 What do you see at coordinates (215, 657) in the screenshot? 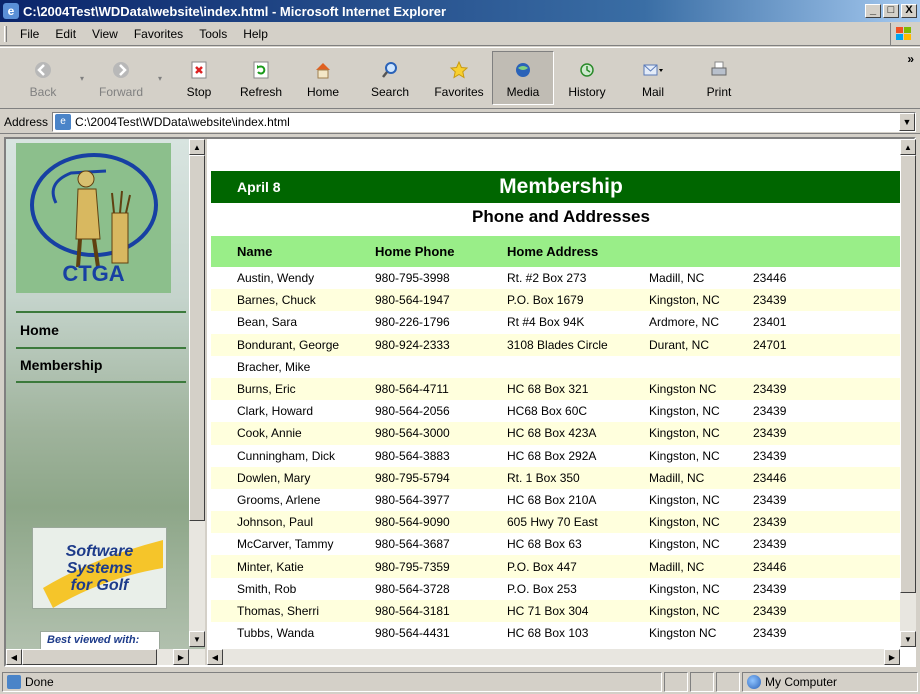
I see `main-scroll-left-arrow-icon: ◀` at bounding box center [215, 657].